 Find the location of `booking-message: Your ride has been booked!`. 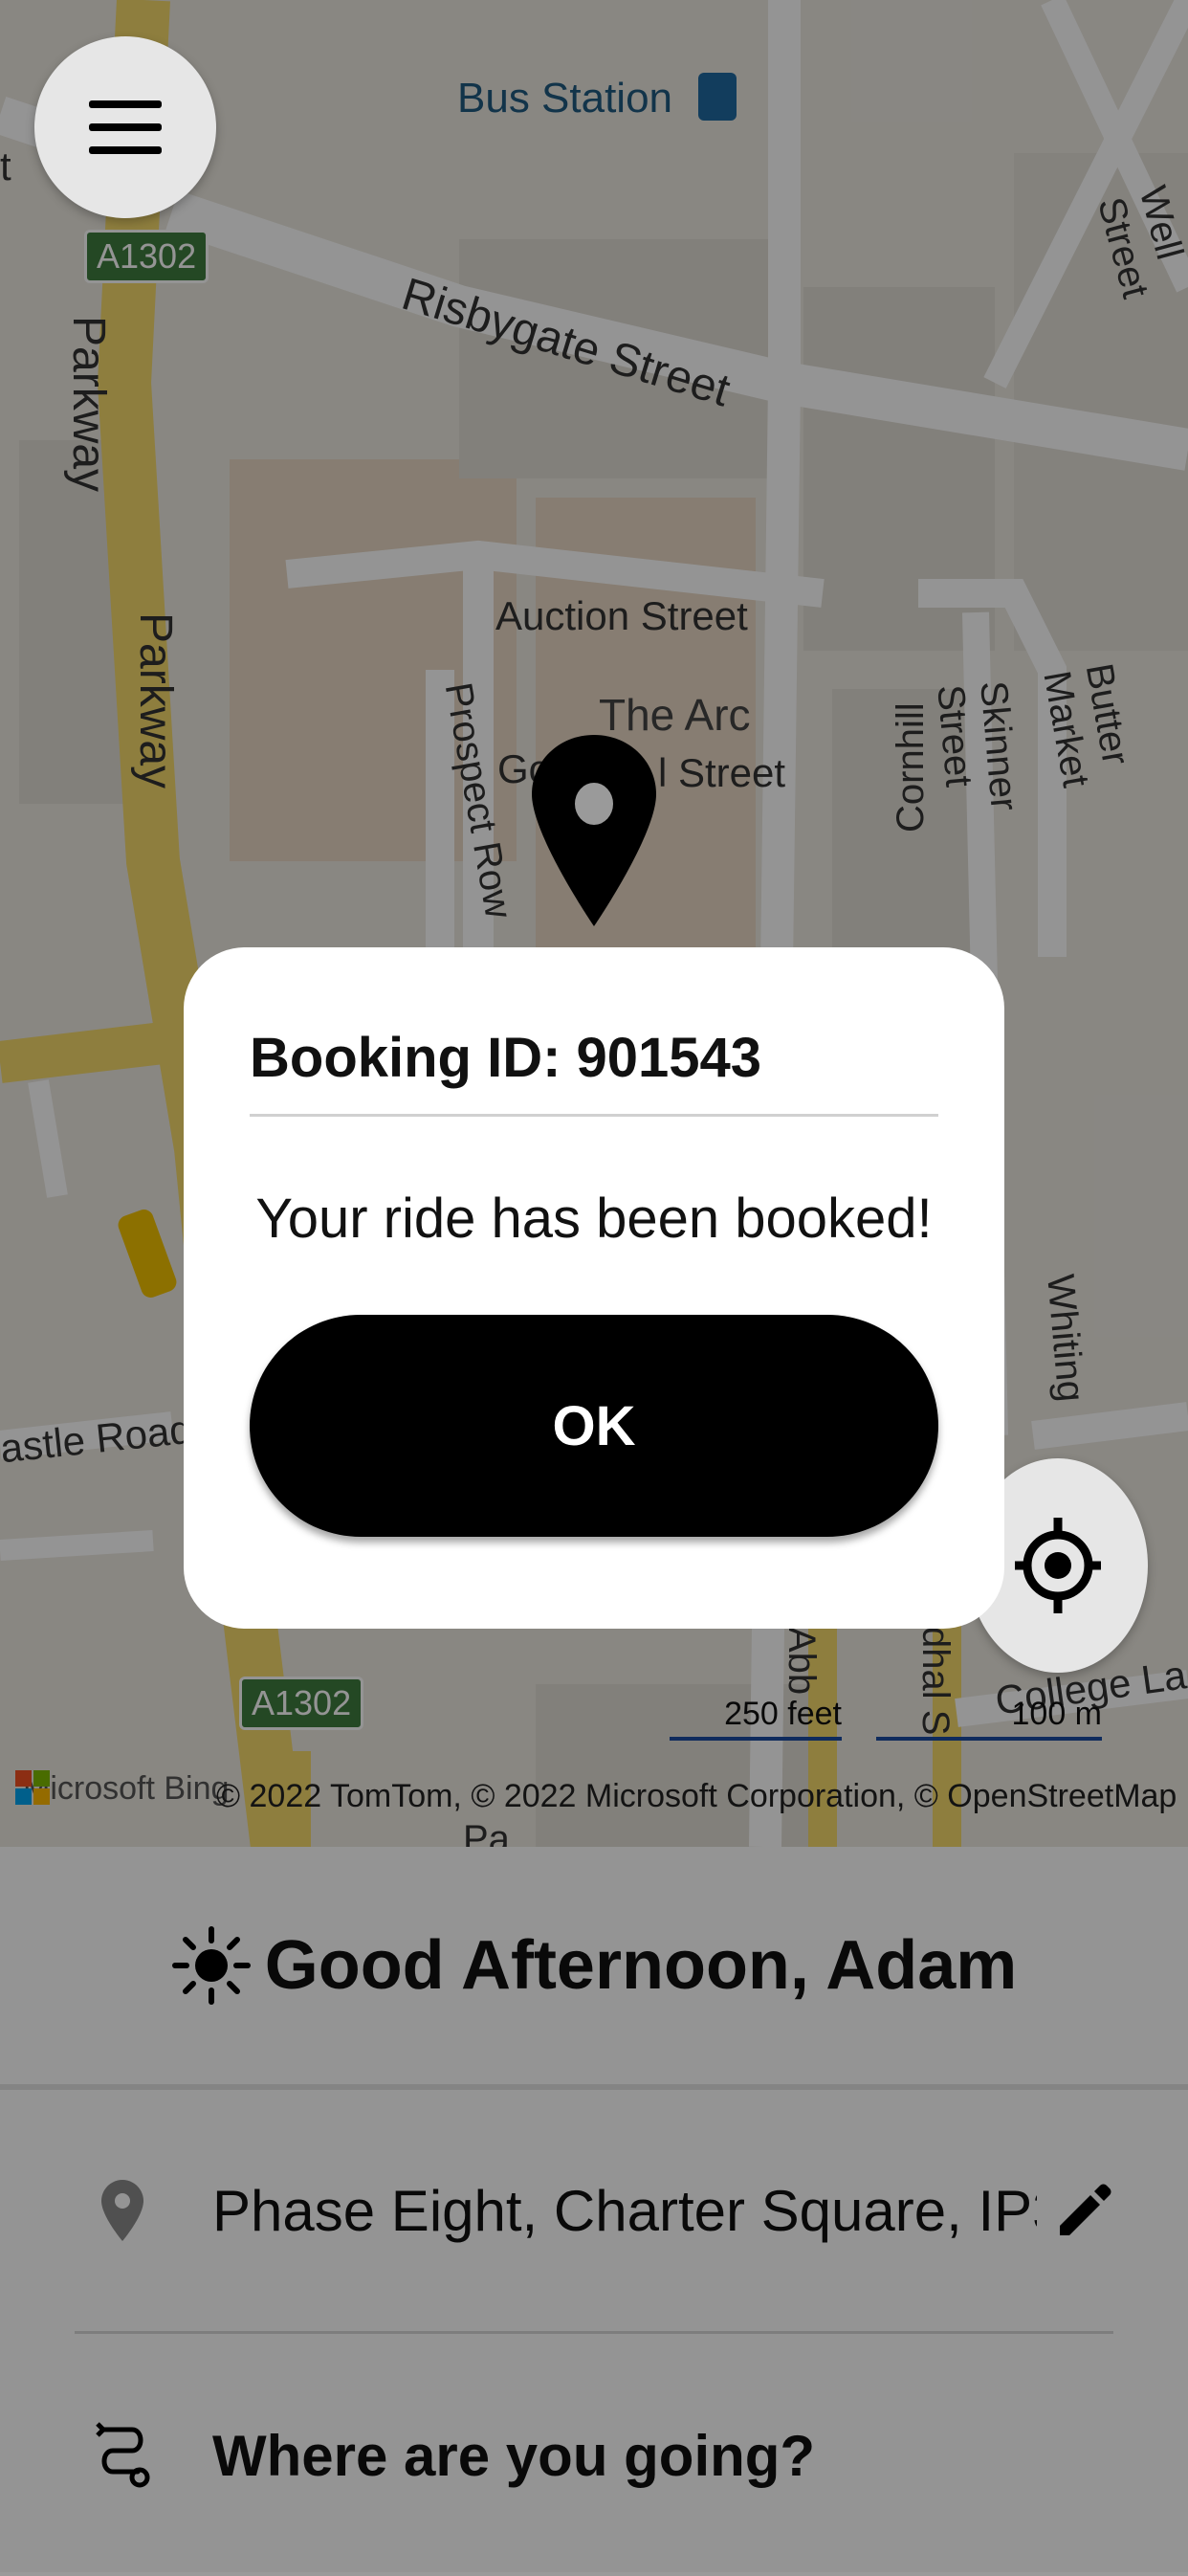

booking-message: Your ride has been booked! is located at coordinates (594, 1219).